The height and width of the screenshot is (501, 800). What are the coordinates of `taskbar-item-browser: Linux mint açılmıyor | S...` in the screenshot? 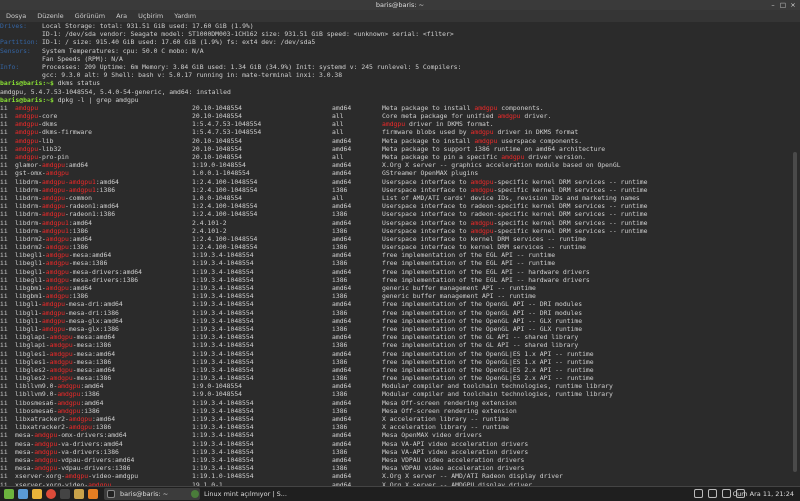 It's located at (241, 494).